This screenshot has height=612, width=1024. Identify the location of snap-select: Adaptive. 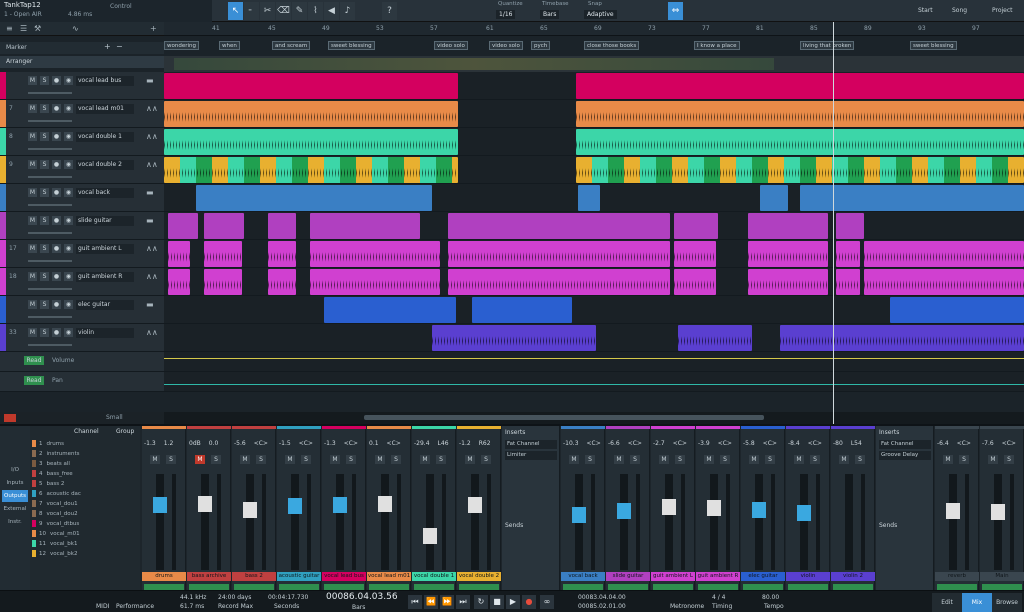
(600, 14).